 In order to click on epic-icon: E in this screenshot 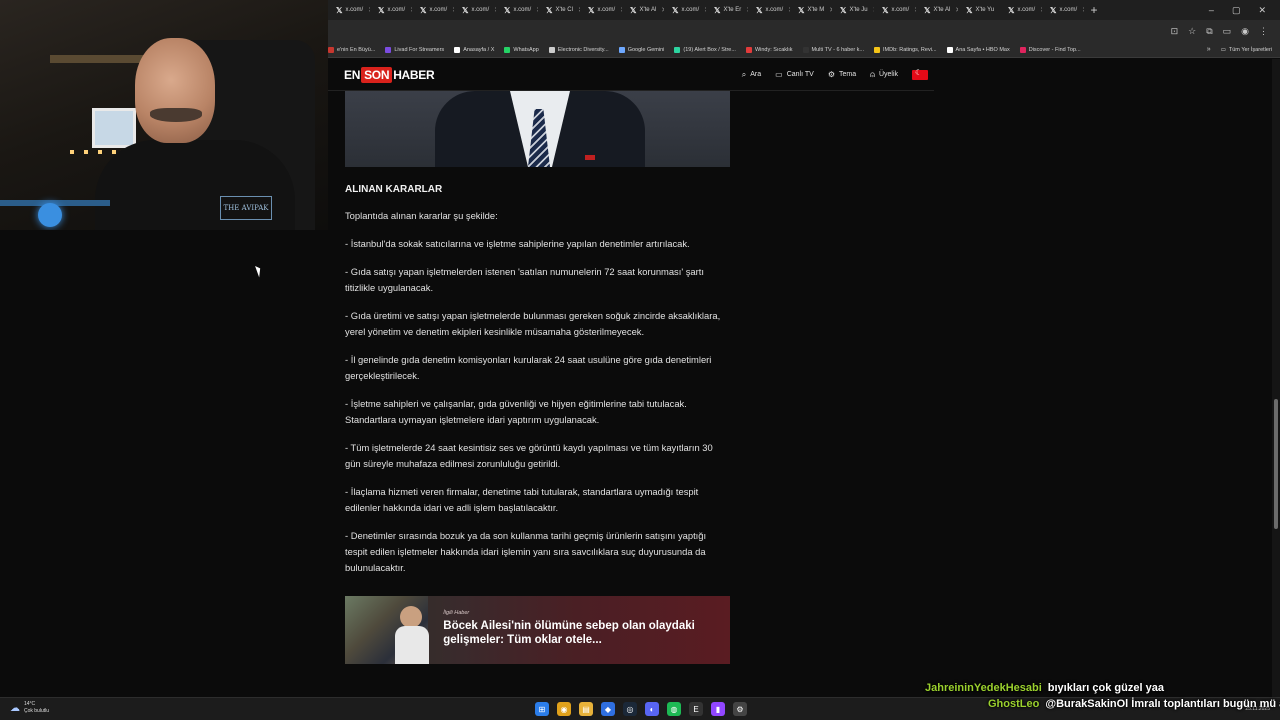, I will do `click(696, 709)`.